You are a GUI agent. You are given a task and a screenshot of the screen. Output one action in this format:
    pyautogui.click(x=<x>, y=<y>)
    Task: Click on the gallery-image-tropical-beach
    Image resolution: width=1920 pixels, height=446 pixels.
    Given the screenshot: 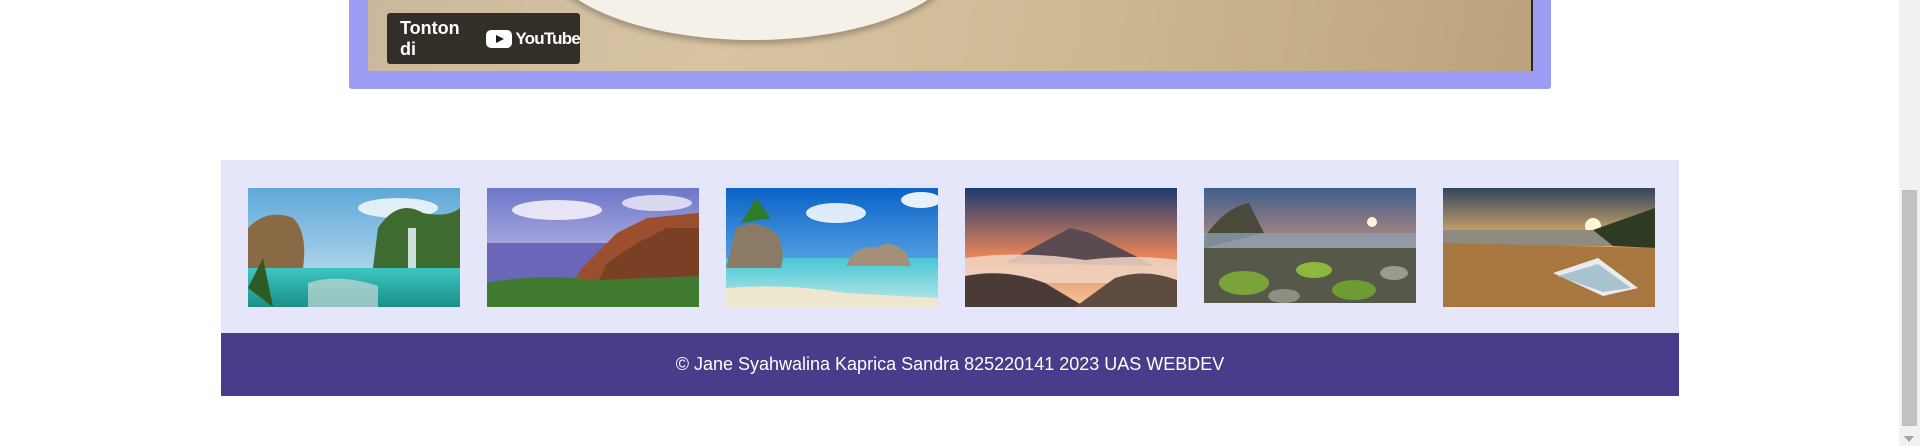 What is the action you would take?
    pyautogui.click(x=832, y=247)
    